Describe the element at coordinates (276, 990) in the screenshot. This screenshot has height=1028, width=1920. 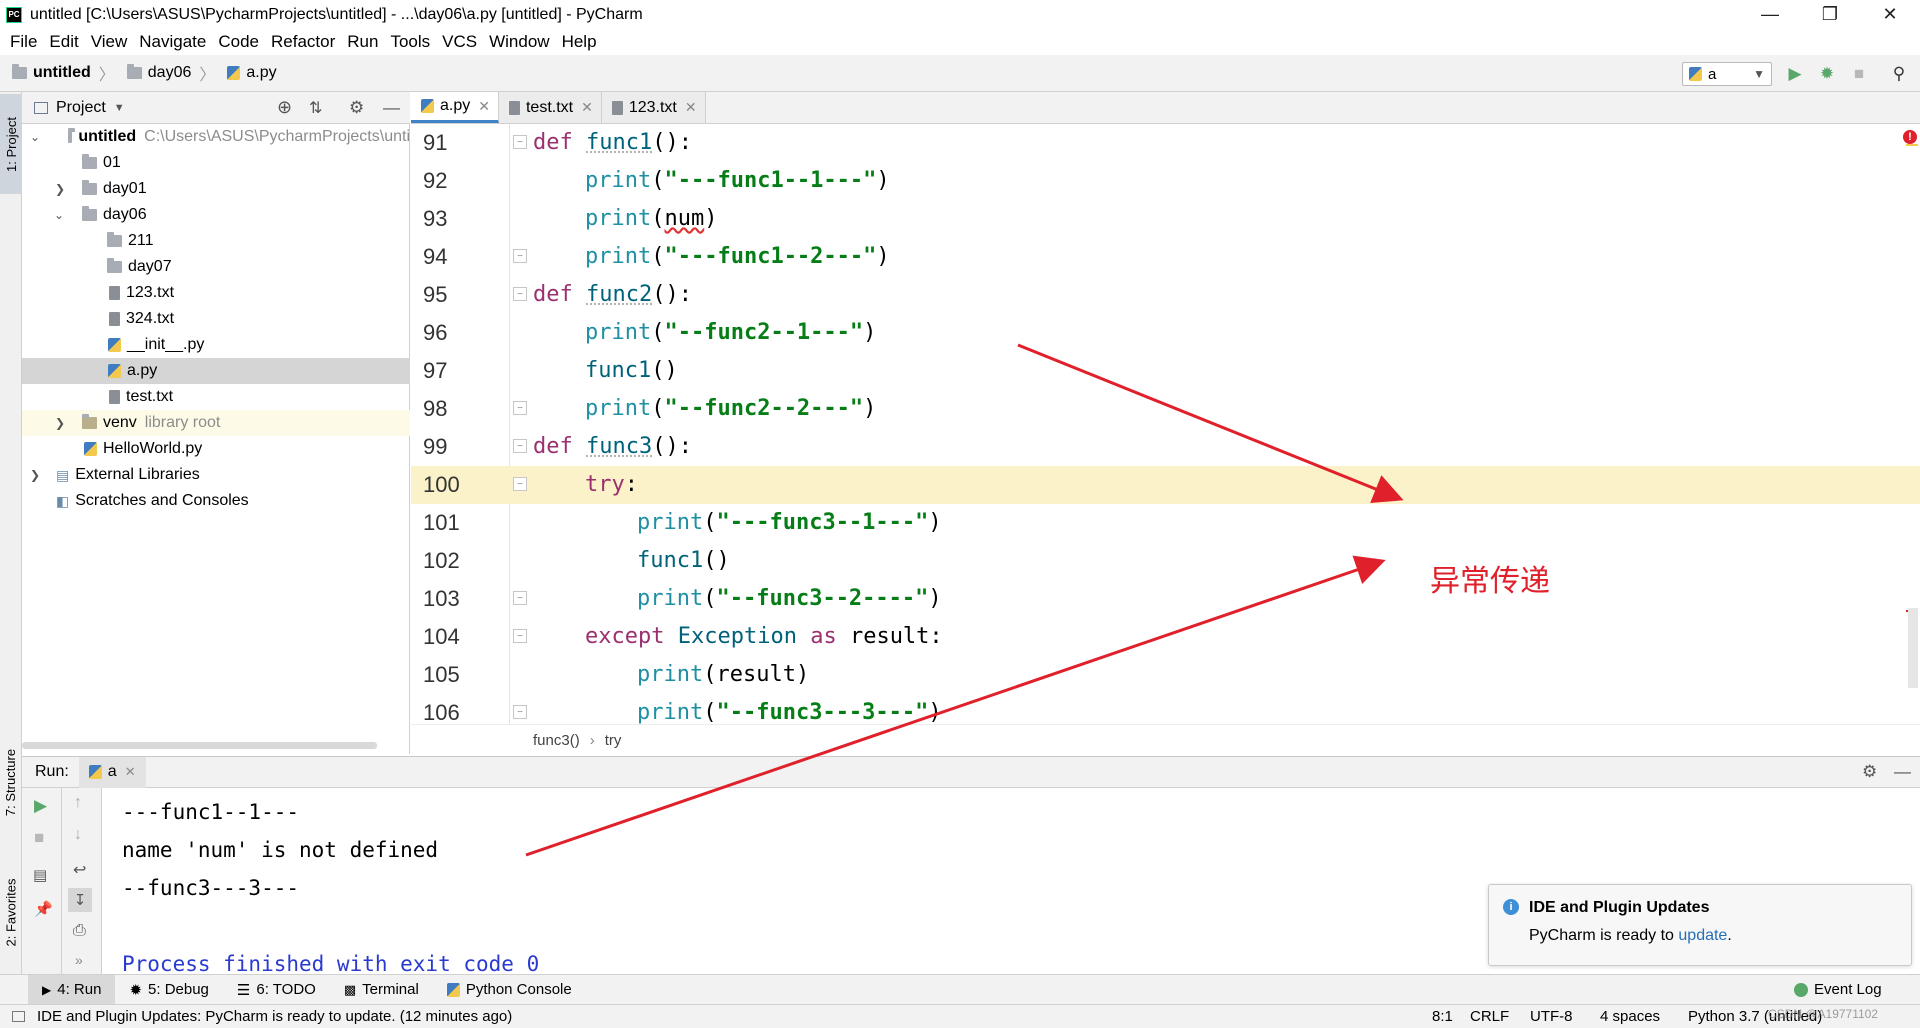
I see `tool-tab-todo: ☰ 6: TODO` at that location.